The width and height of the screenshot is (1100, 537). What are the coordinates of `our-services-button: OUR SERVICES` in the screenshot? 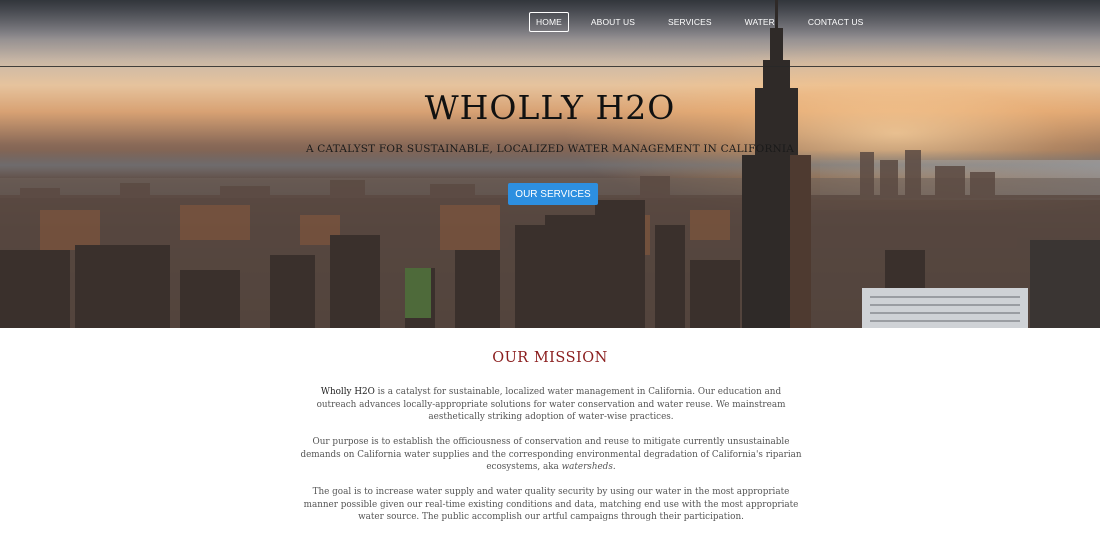 It's located at (553, 194).